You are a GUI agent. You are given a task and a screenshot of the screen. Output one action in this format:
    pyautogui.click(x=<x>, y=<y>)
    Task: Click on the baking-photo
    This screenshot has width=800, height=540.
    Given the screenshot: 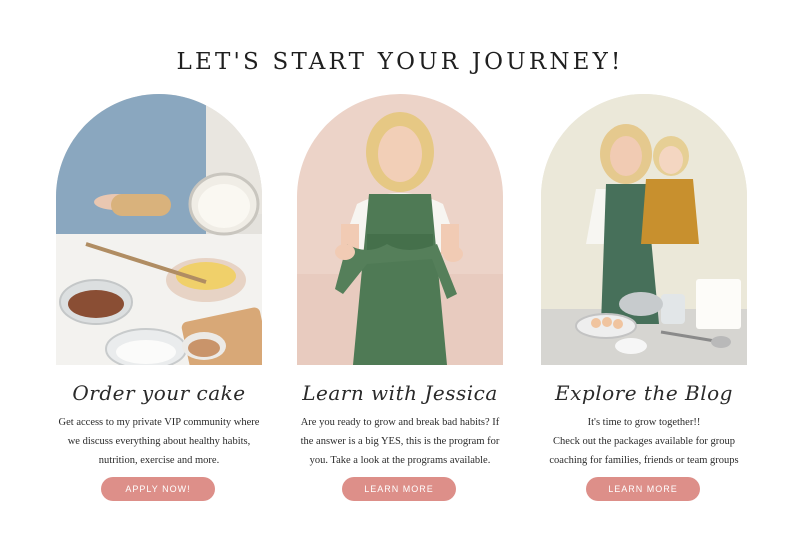 What is the action you would take?
    pyautogui.click(x=159, y=229)
    